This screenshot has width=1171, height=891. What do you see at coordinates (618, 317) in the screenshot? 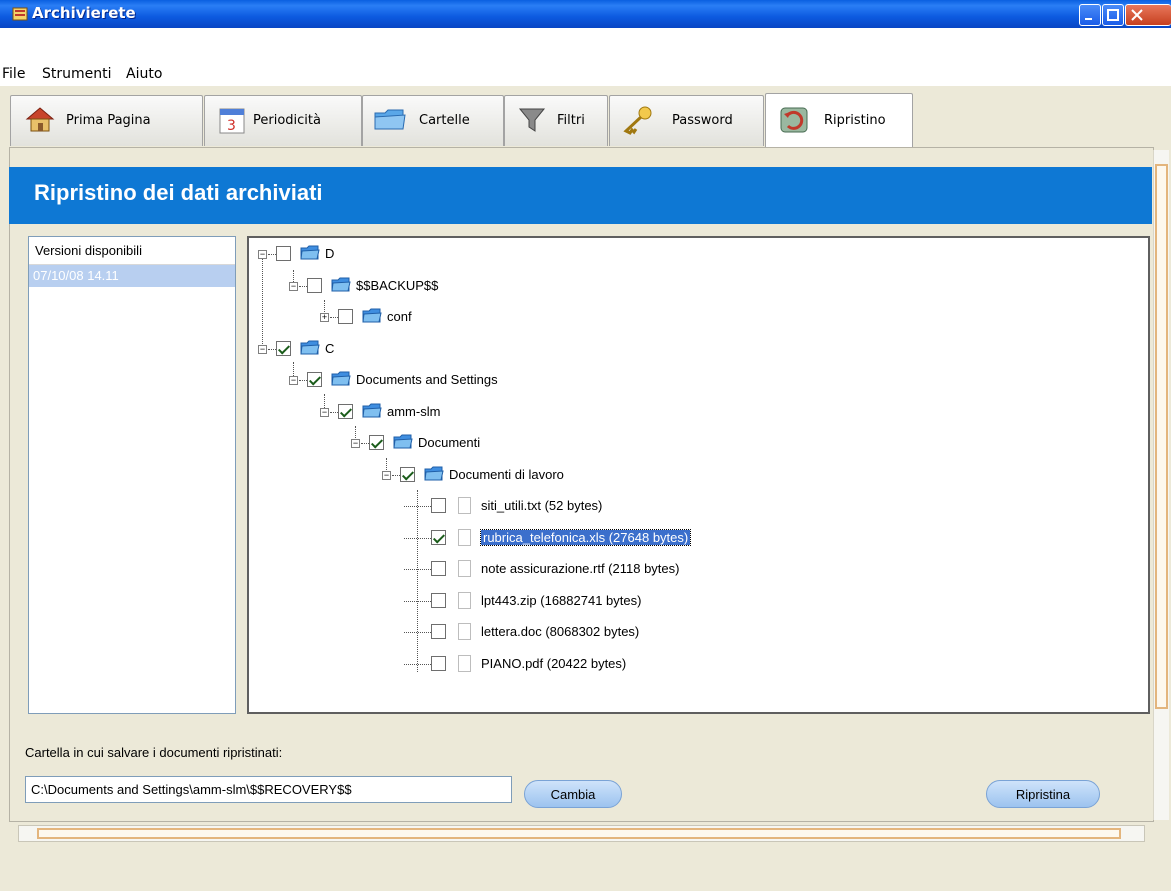
I see `tree-folder-node: + conf` at bounding box center [618, 317].